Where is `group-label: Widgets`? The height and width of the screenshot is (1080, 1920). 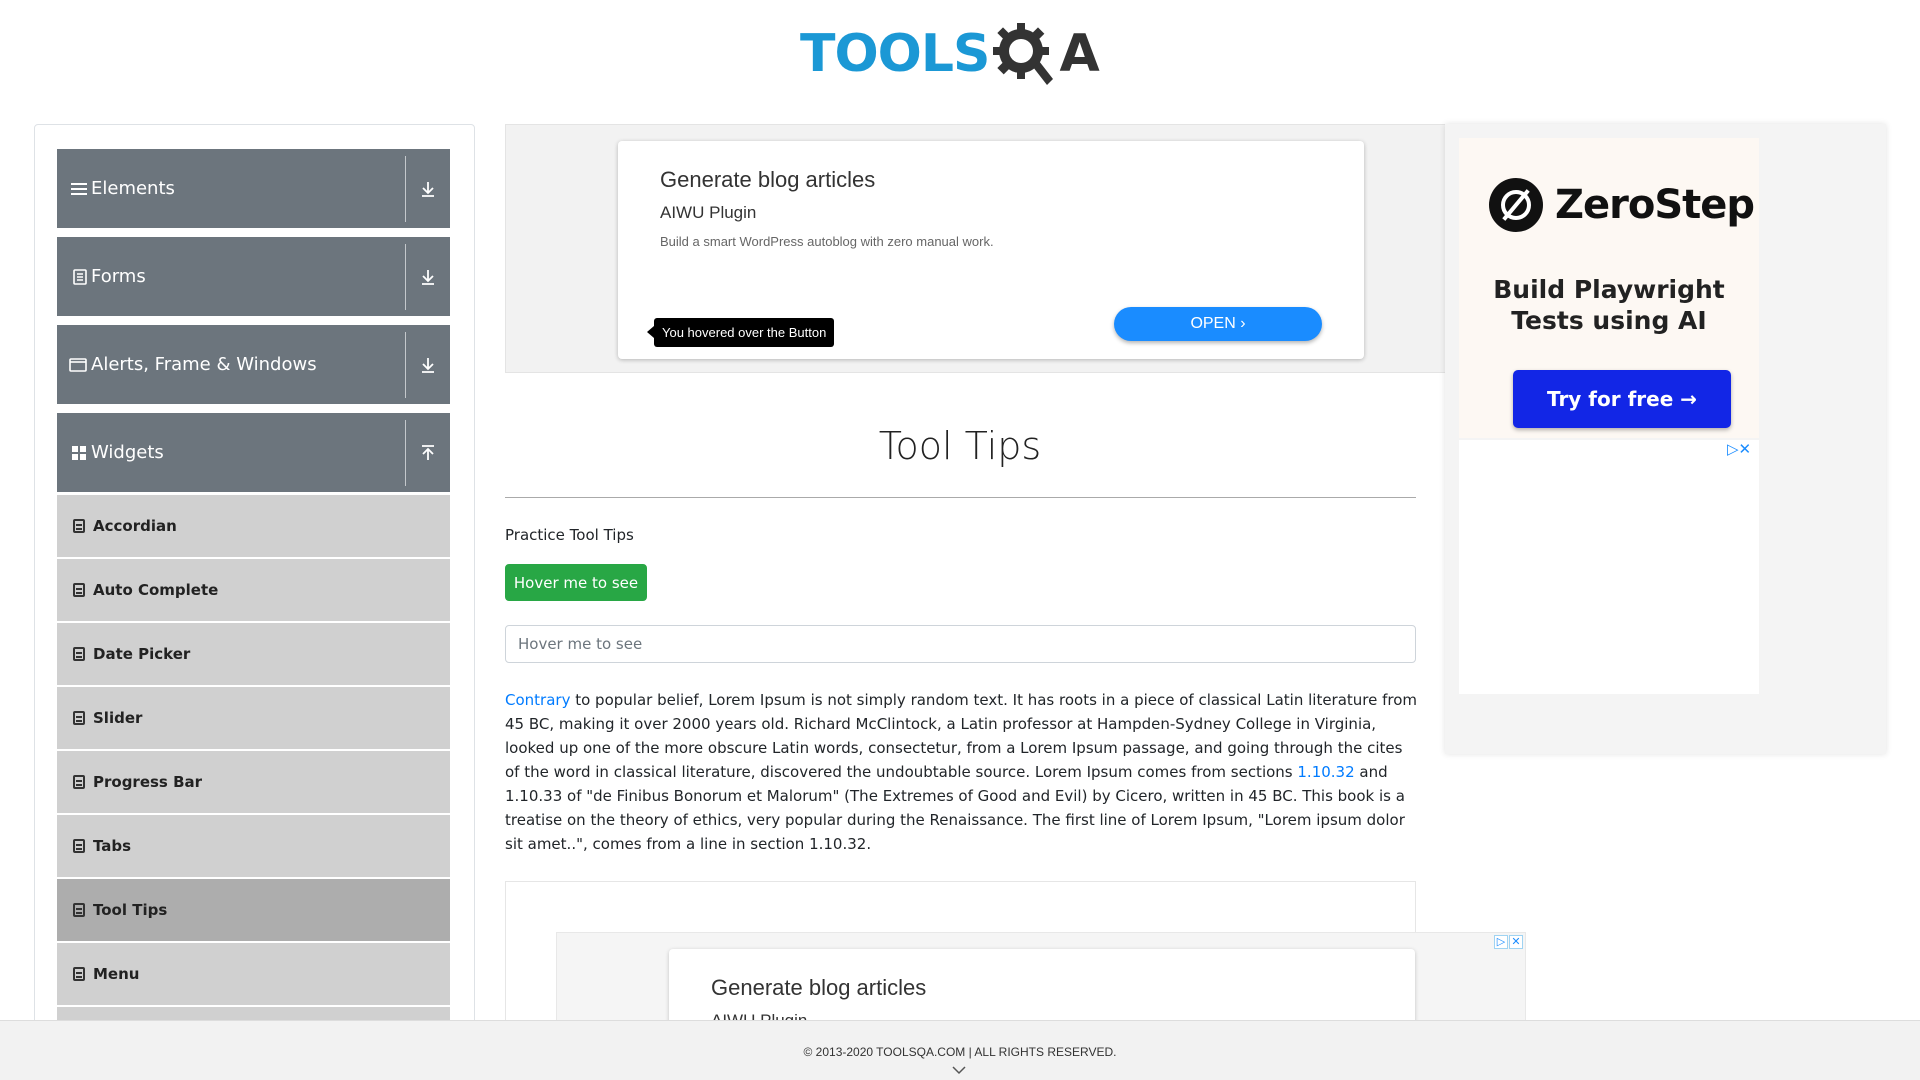
group-label: Widgets is located at coordinates (127, 452).